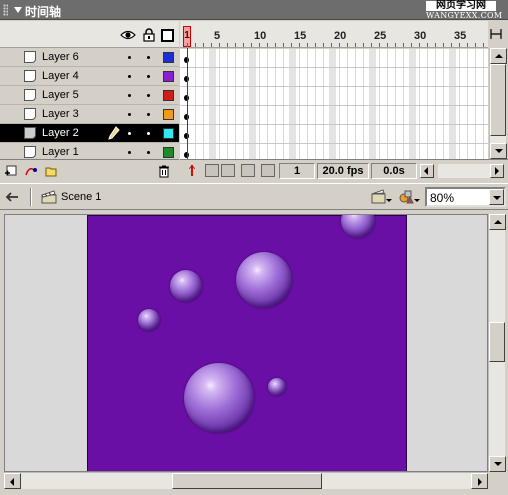 This screenshot has width=508, height=495. What do you see at coordinates (60, 76) in the screenshot?
I see `layer-name: Layer 4` at bounding box center [60, 76].